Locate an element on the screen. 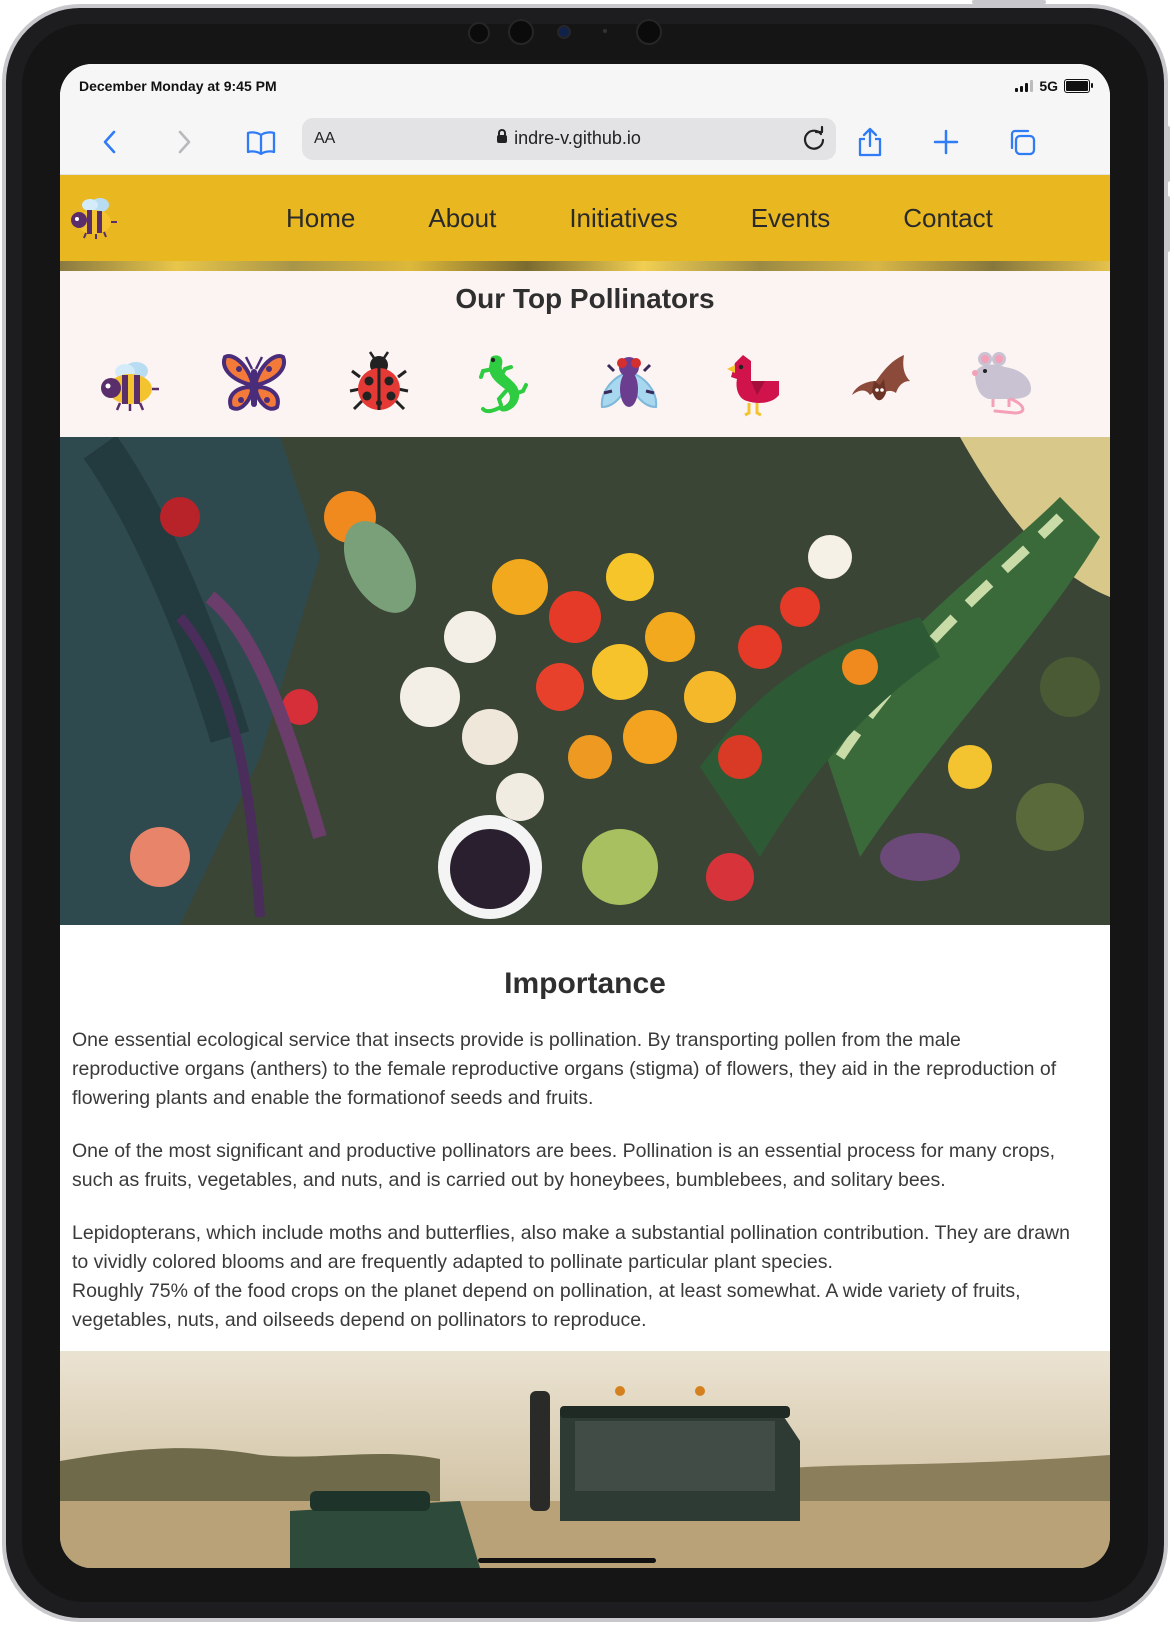  bookmarks-icon is located at coordinates (261, 142).